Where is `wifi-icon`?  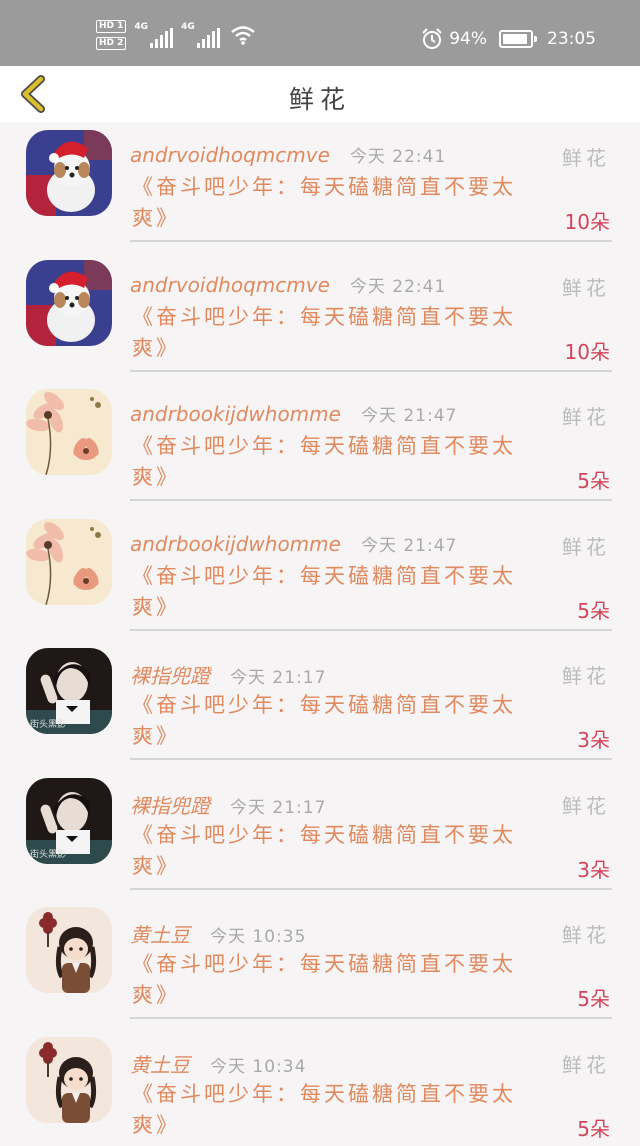
wifi-icon is located at coordinates (242, 35).